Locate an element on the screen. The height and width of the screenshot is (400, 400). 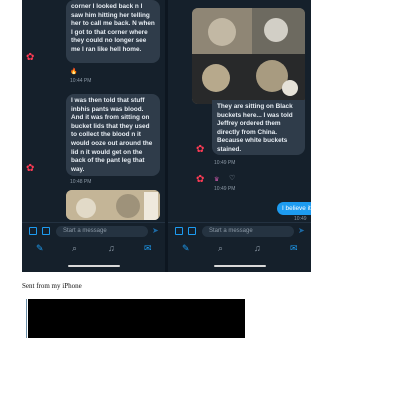
email-signature: Sent from my iPhone is located at coordinates (52, 286).